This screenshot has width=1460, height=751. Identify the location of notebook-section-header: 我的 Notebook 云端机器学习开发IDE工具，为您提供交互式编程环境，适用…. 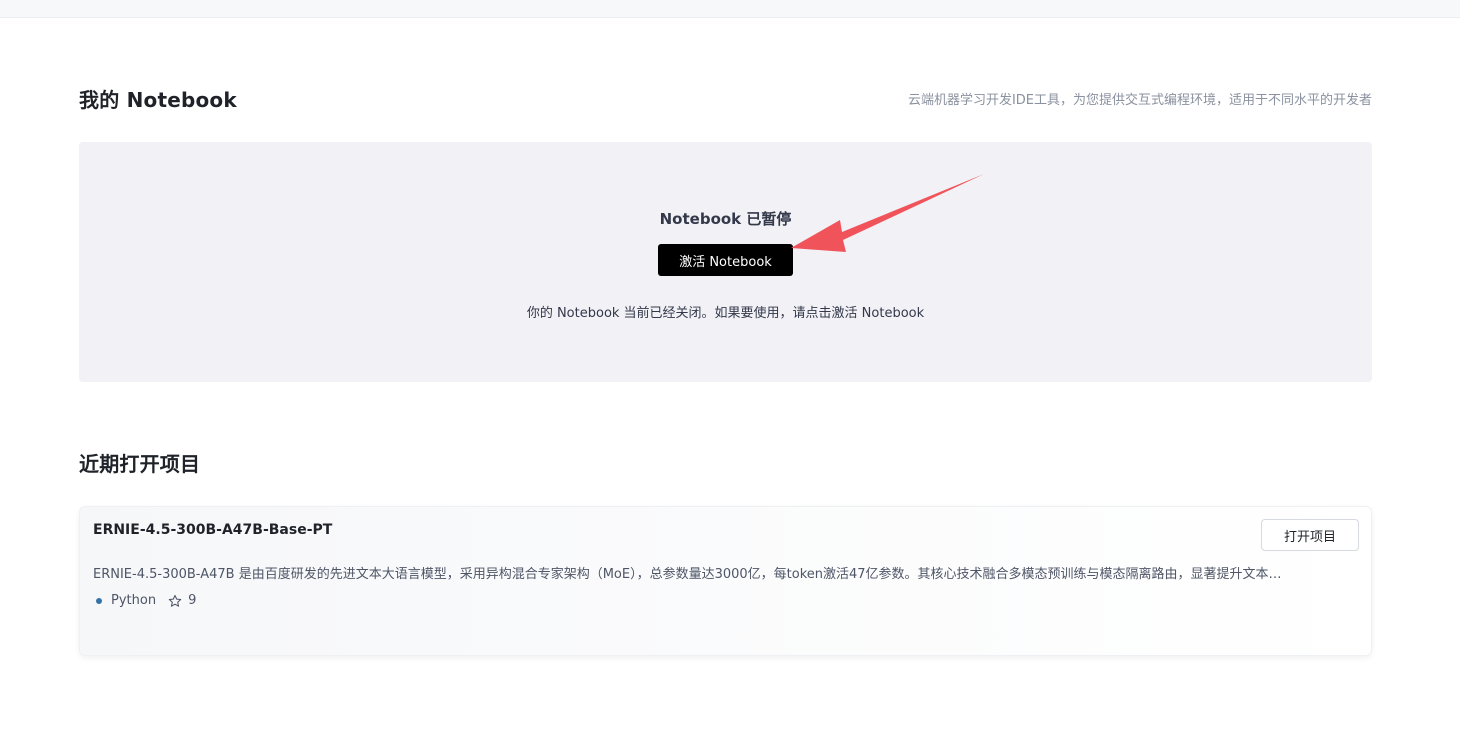
(725, 98).